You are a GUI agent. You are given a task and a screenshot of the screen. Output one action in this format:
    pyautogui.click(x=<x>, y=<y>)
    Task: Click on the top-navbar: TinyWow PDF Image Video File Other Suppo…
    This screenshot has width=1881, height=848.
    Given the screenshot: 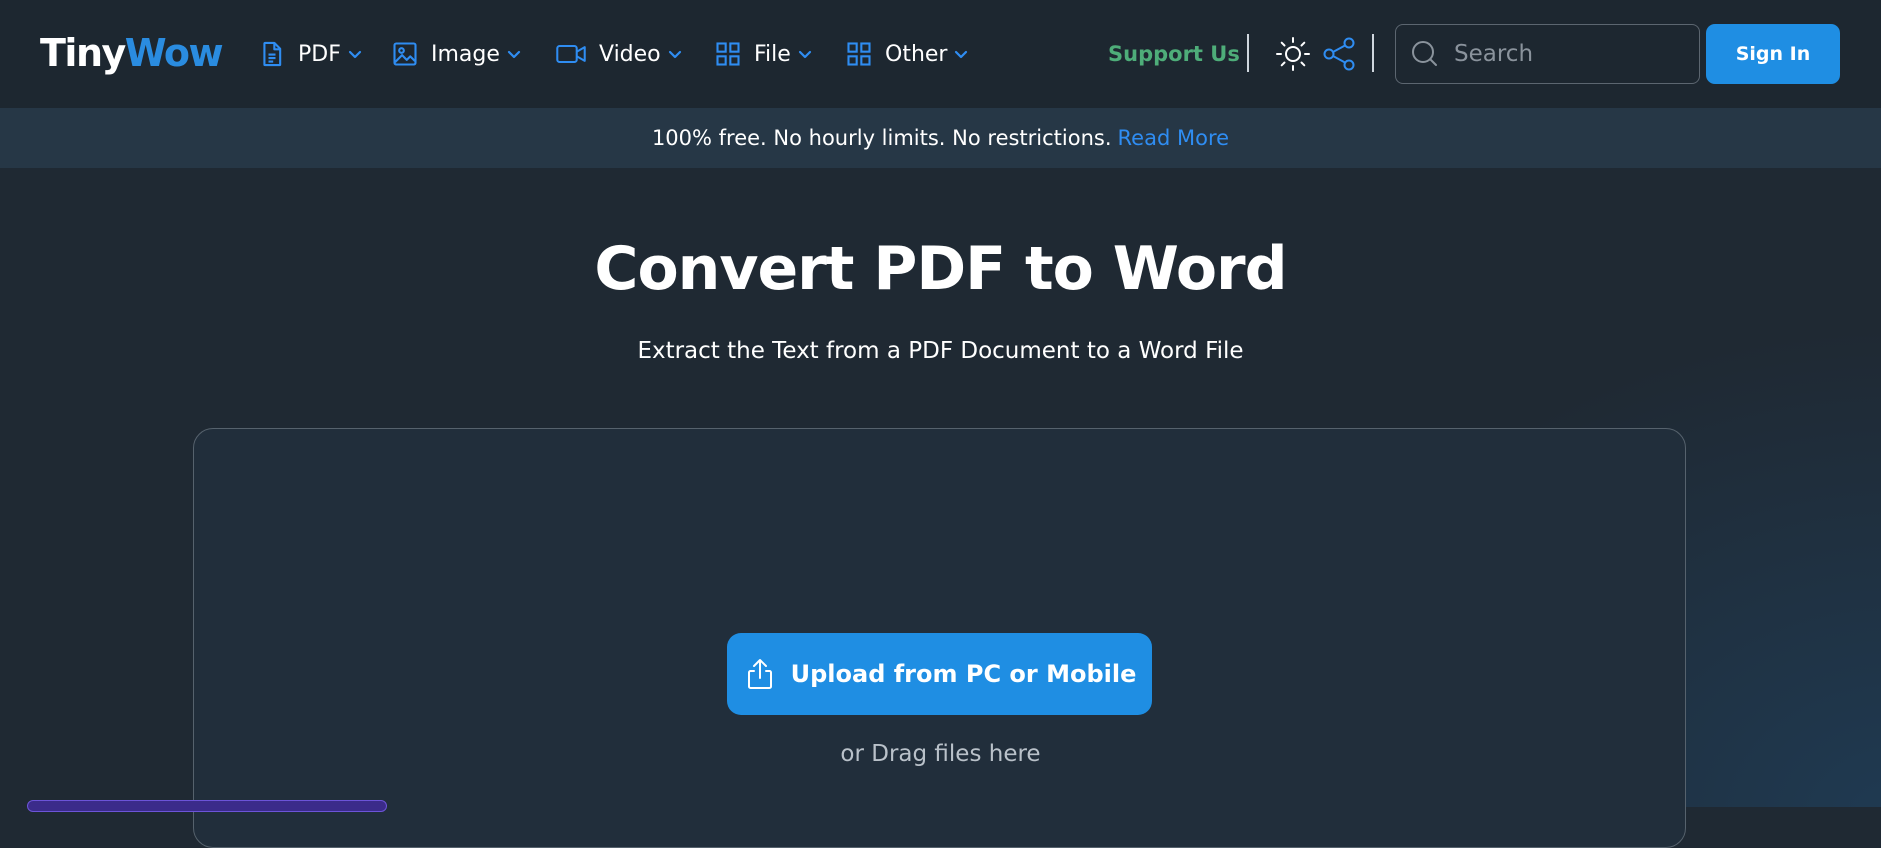 What is the action you would take?
    pyautogui.click(x=940, y=54)
    